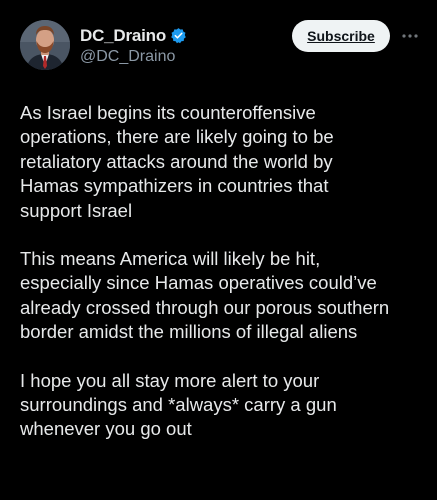 Image resolution: width=437 pixels, height=500 pixels. I want to click on author-handle: @DC_Draino, so click(133, 57).